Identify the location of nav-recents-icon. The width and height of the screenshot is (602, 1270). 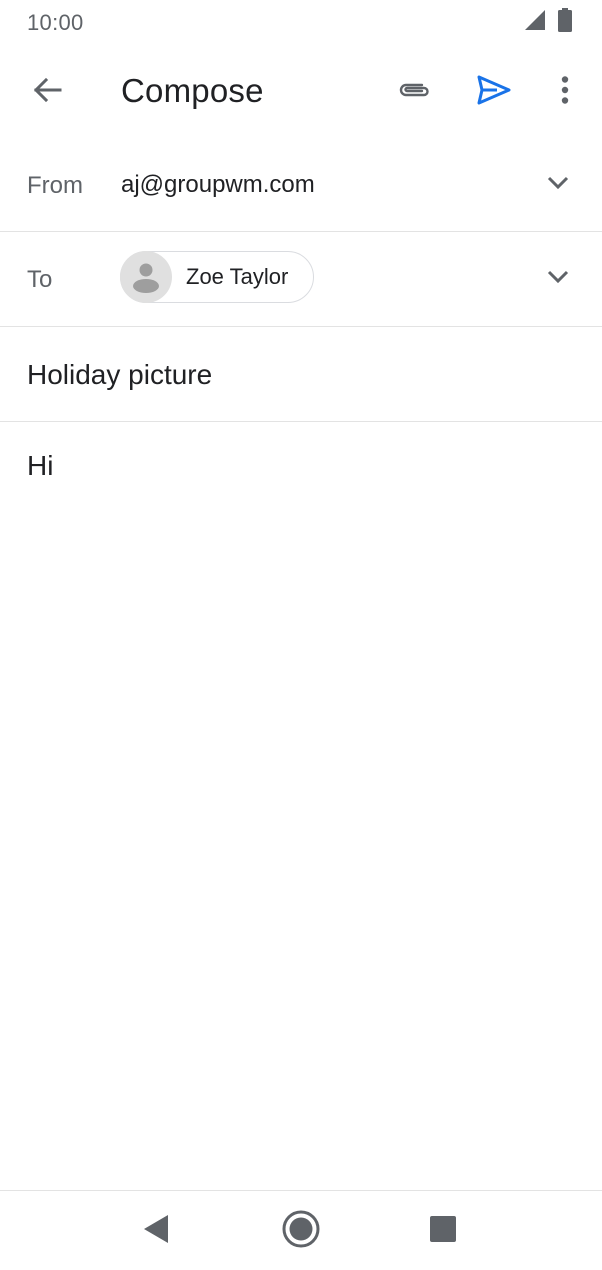
(443, 1231).